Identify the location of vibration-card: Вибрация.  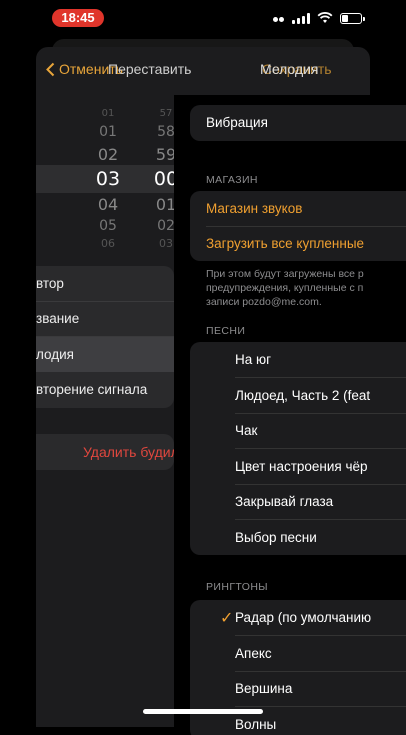
(298, 123).